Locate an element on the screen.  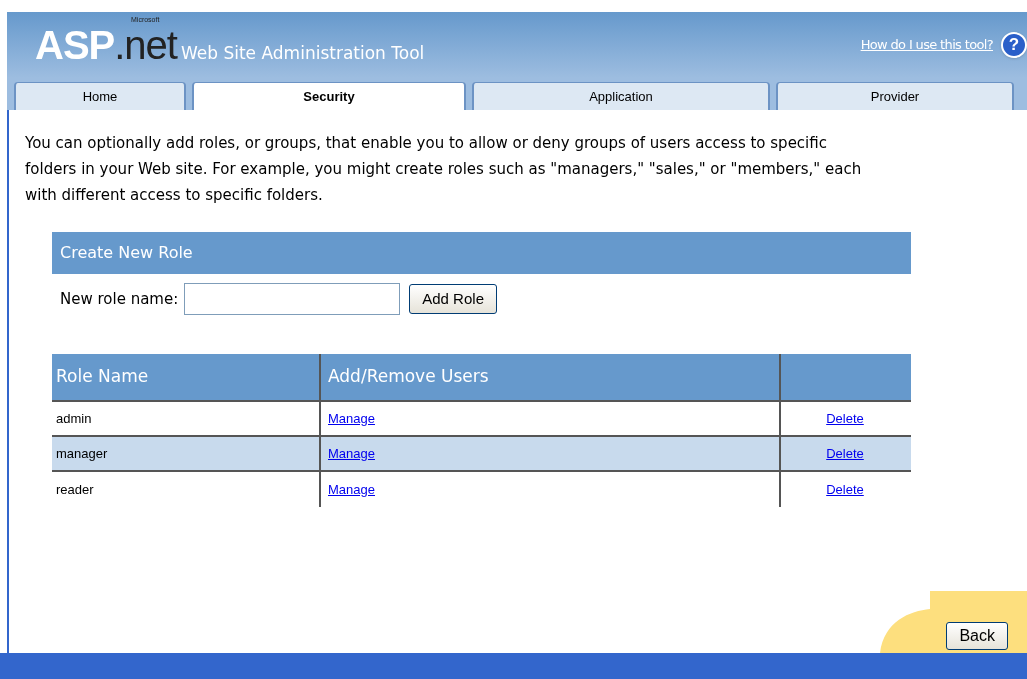
help-icon: ? is located at coordinates (1014, 45).